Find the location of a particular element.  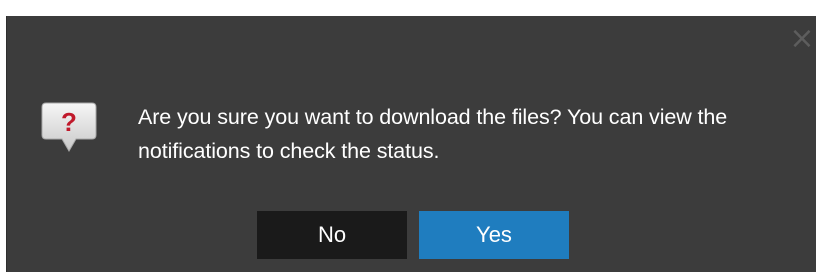

no-button: No is located at coordinates (332, 235).